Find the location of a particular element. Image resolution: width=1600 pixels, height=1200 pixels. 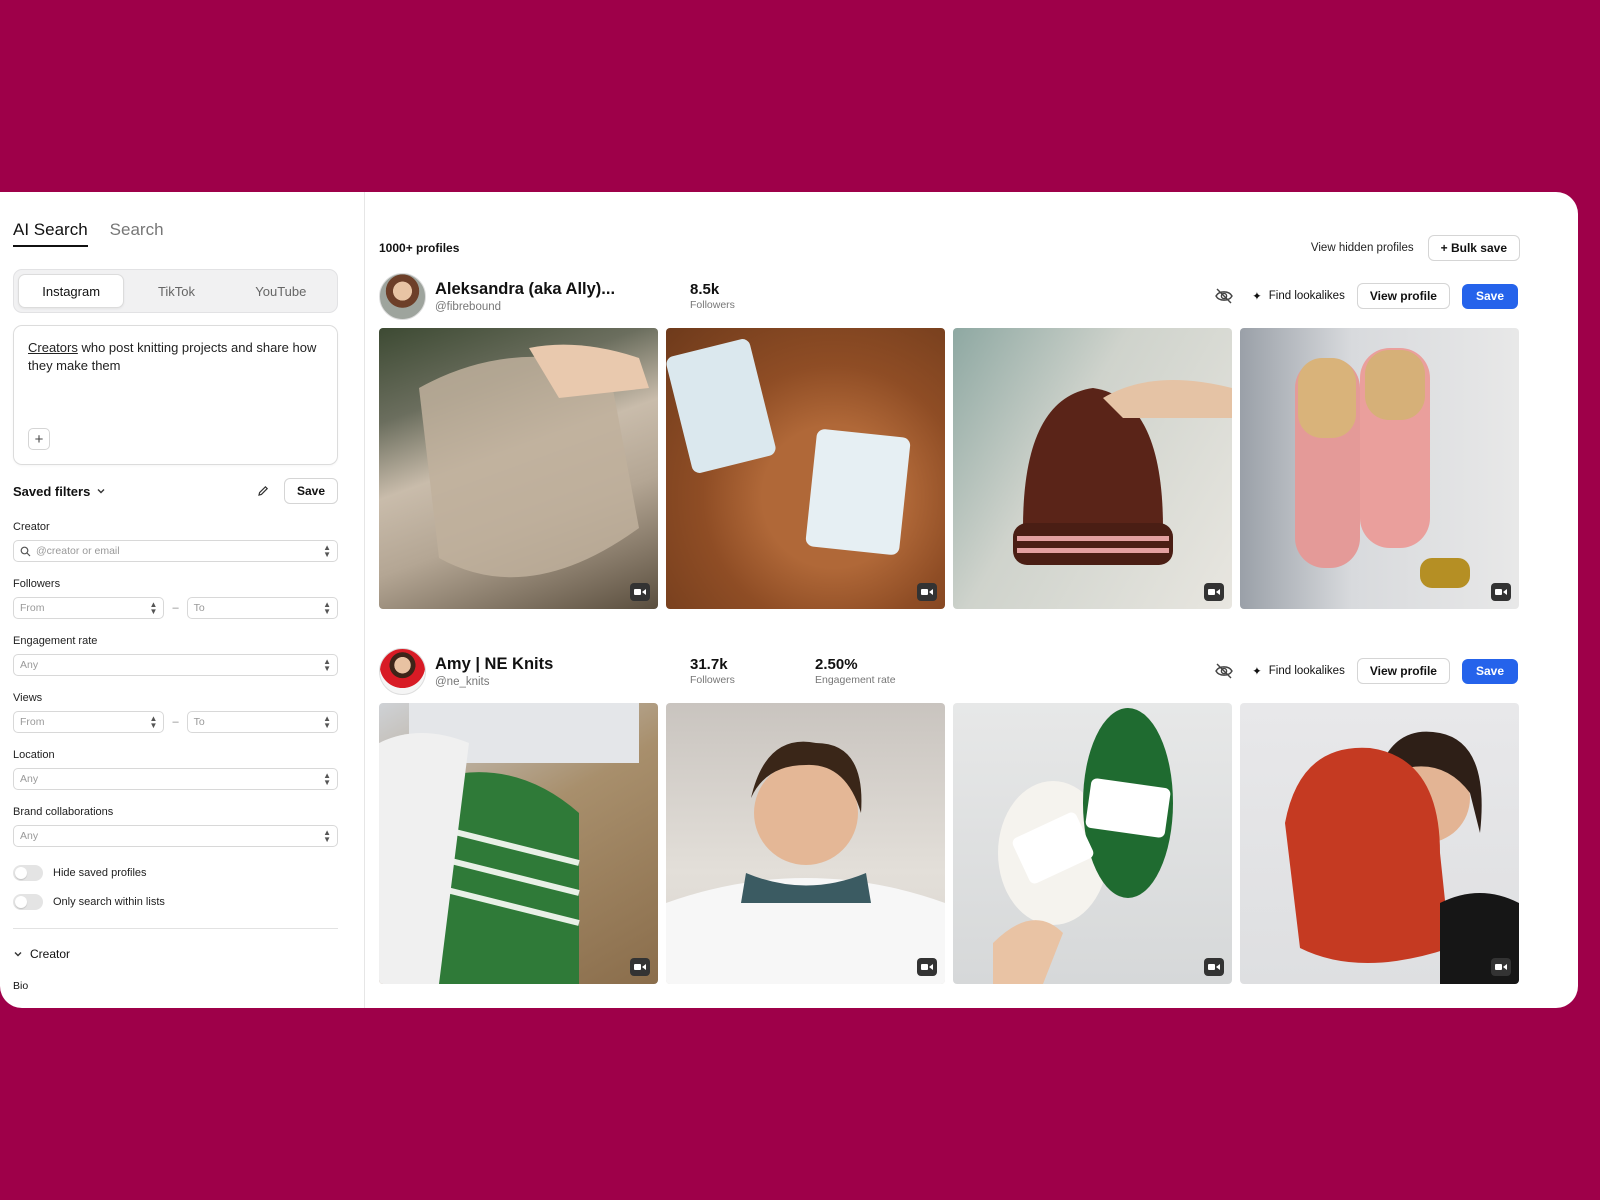

pencil-icon is located at coordinates (264, 491).